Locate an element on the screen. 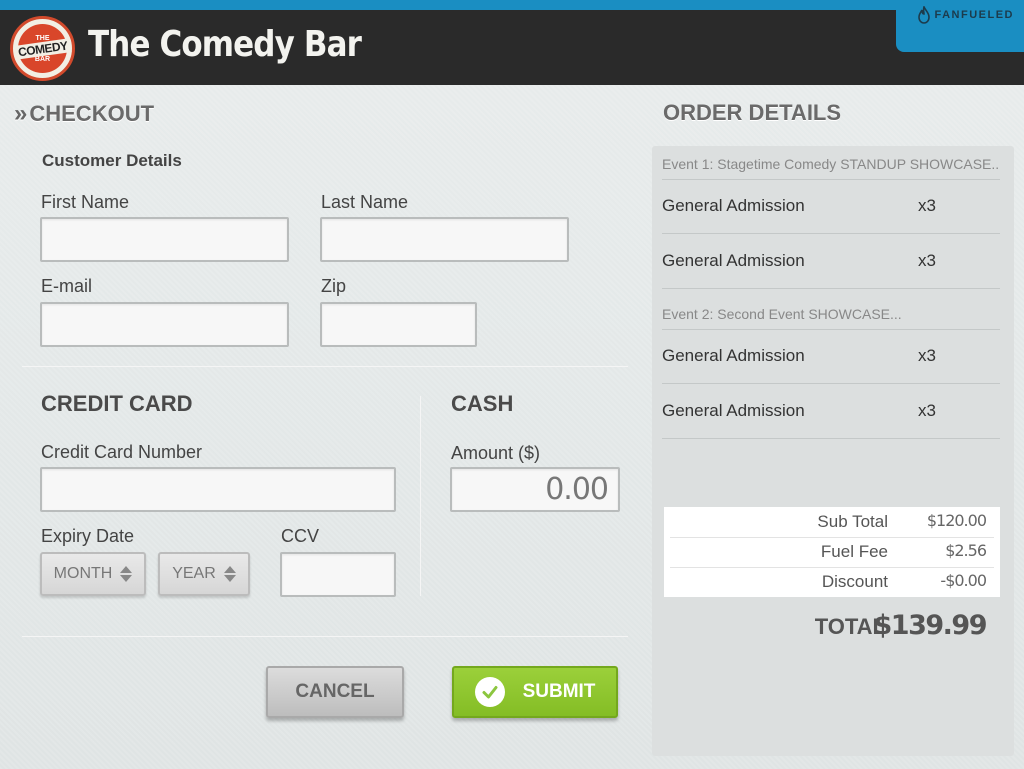 This screenshot has height=769, width=1024. fee-label: Fuel Fee is located at coordinates (854, 551).